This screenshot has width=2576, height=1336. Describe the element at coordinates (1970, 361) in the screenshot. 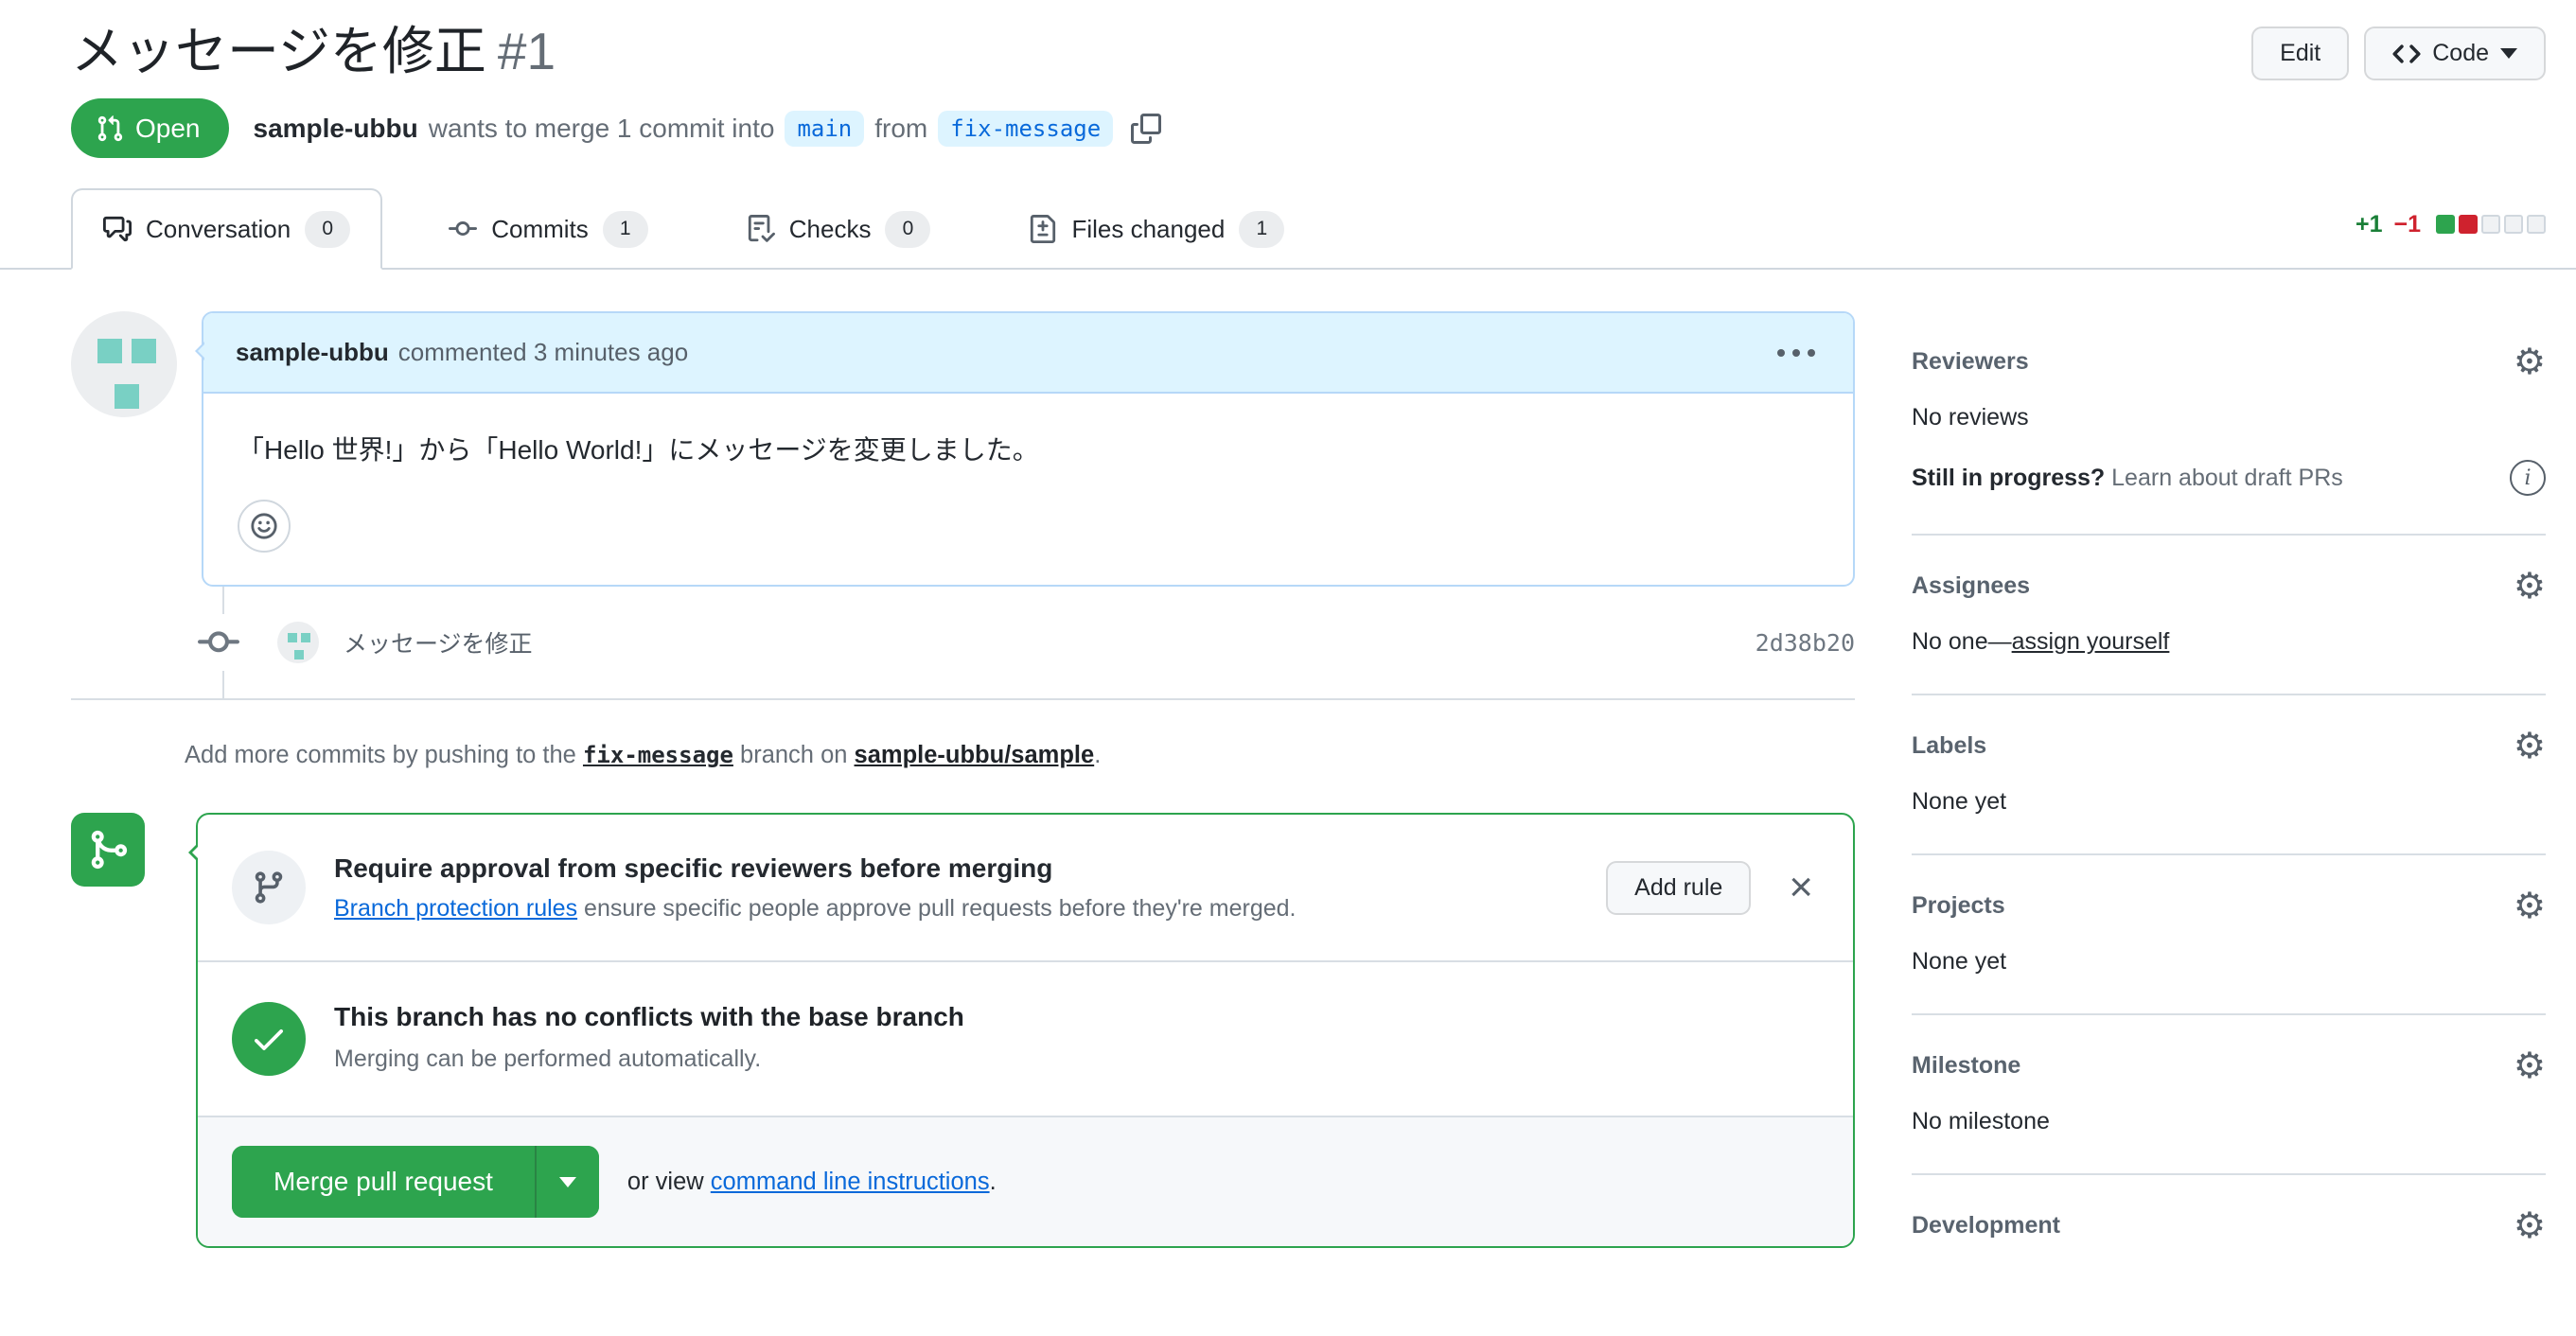

I see `reviewers-heading: Reviewers` at that location.